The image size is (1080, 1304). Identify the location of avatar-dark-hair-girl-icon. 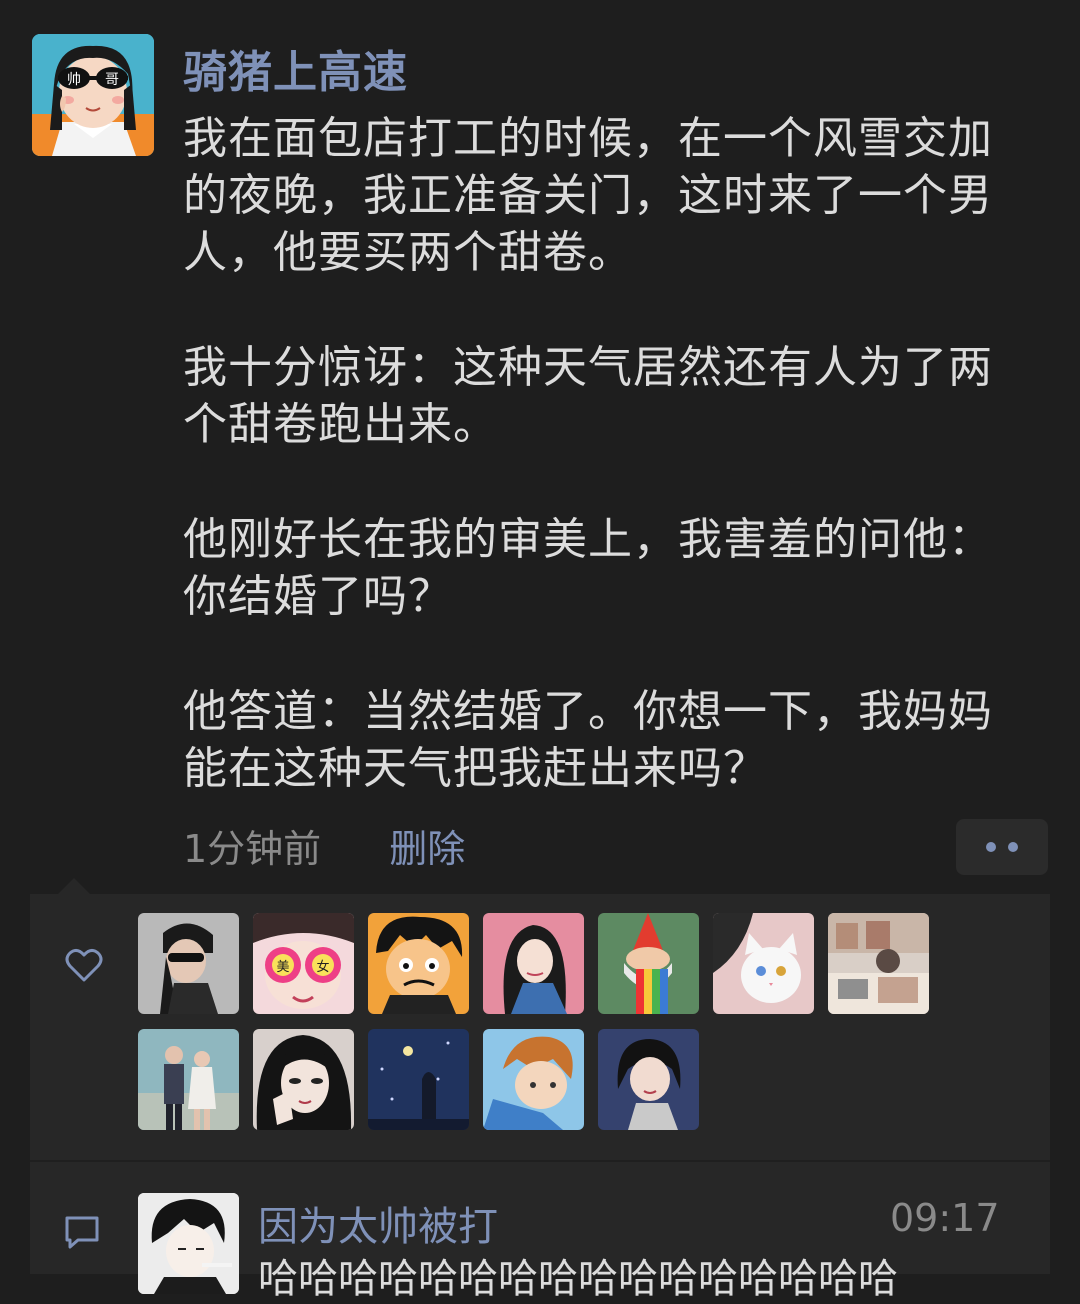
(303, 1079).